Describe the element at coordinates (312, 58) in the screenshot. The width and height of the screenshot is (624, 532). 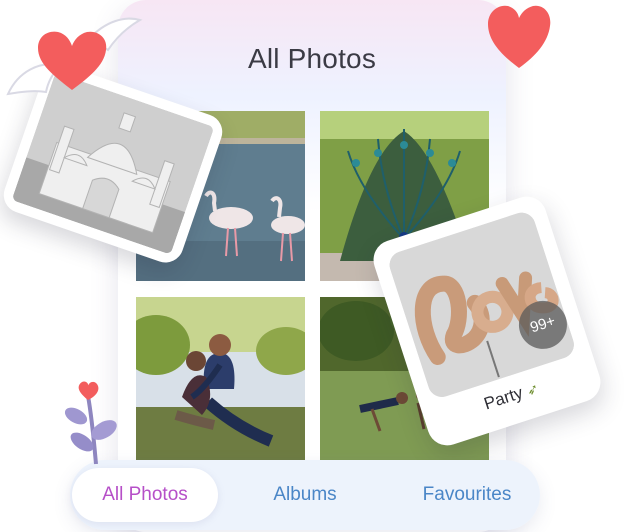
I see `page-title: All Photos` at that location.